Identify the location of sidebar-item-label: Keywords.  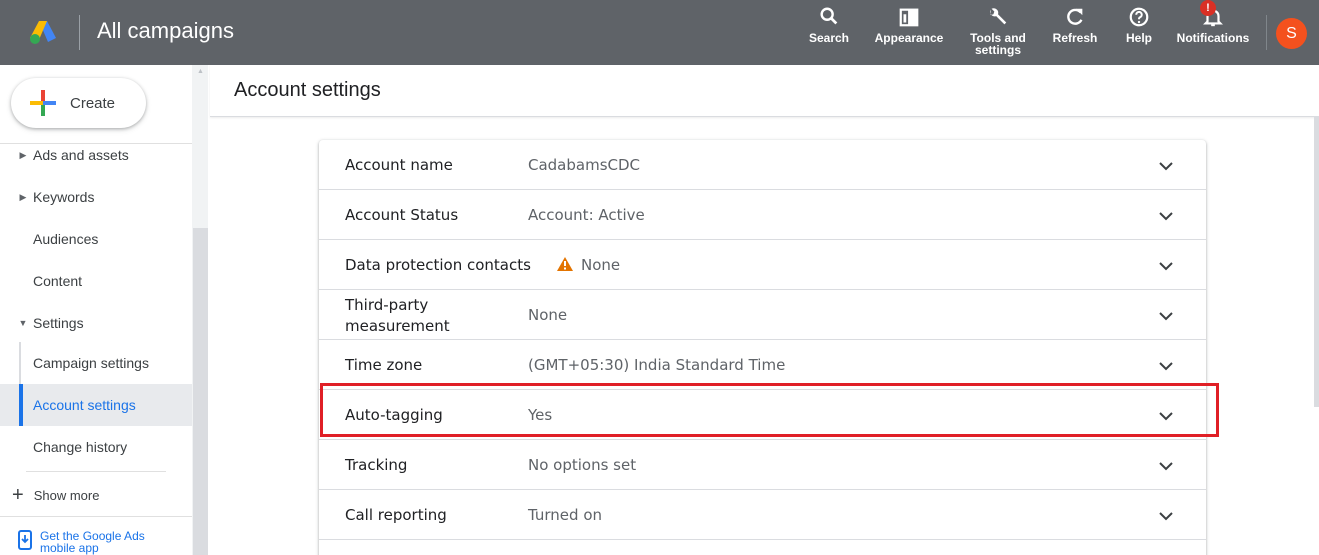
(64, 197).